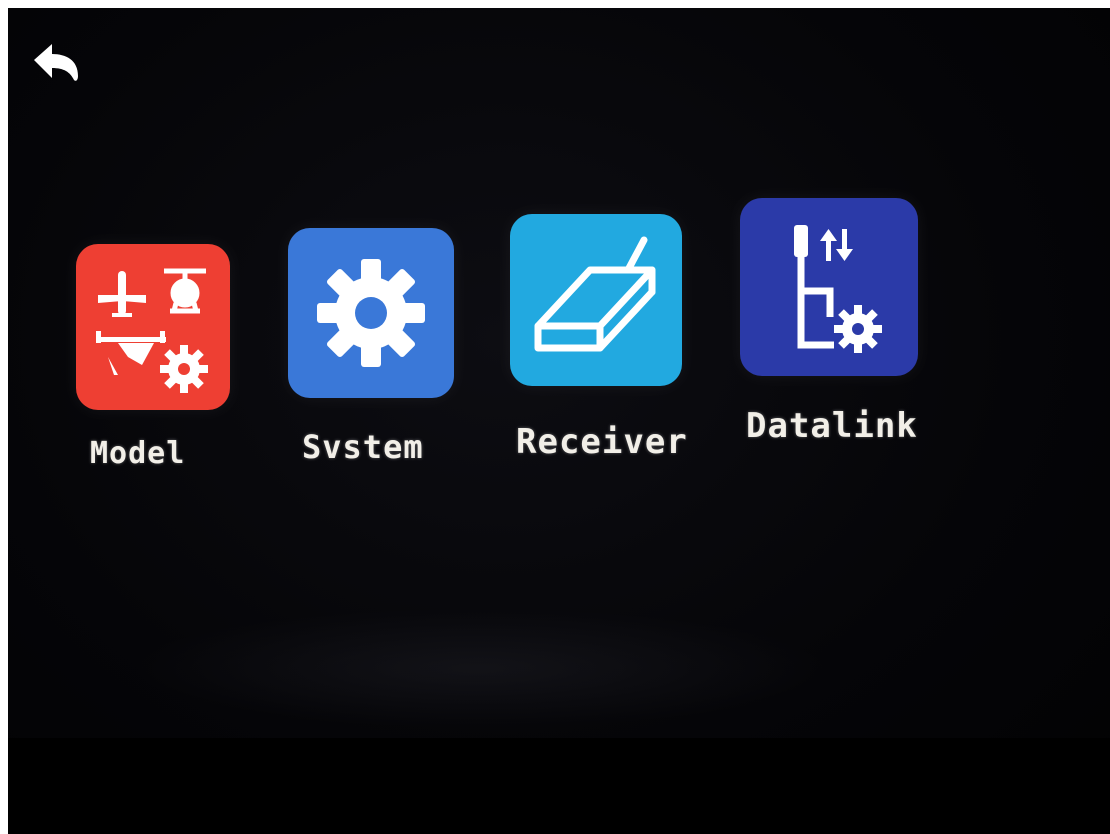 The height and width of the screenshot is (834, 1110). I want to click on menu-item-model: Model, so click(156, 364).